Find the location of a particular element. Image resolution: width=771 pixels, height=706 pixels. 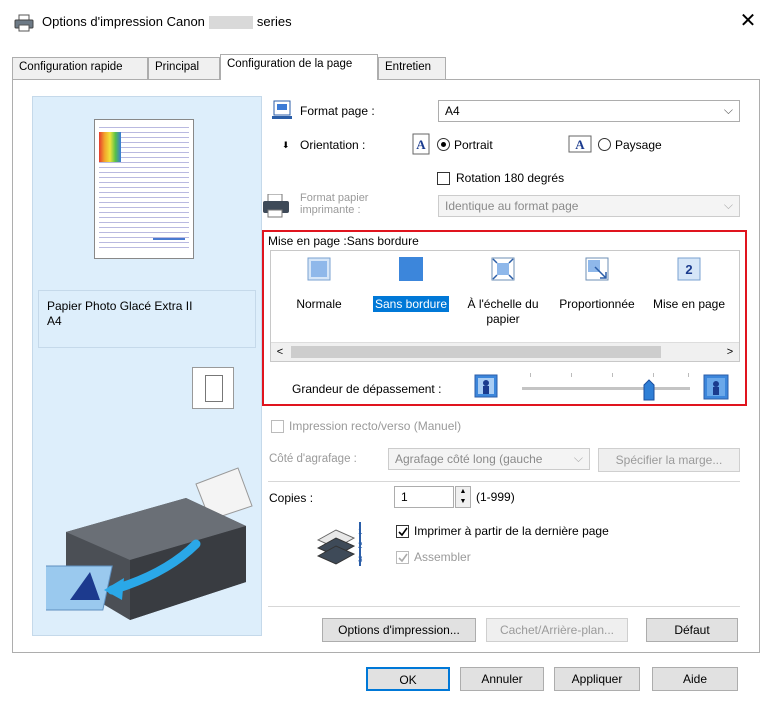

collate-checkbox is located at coordinates (402, 557).